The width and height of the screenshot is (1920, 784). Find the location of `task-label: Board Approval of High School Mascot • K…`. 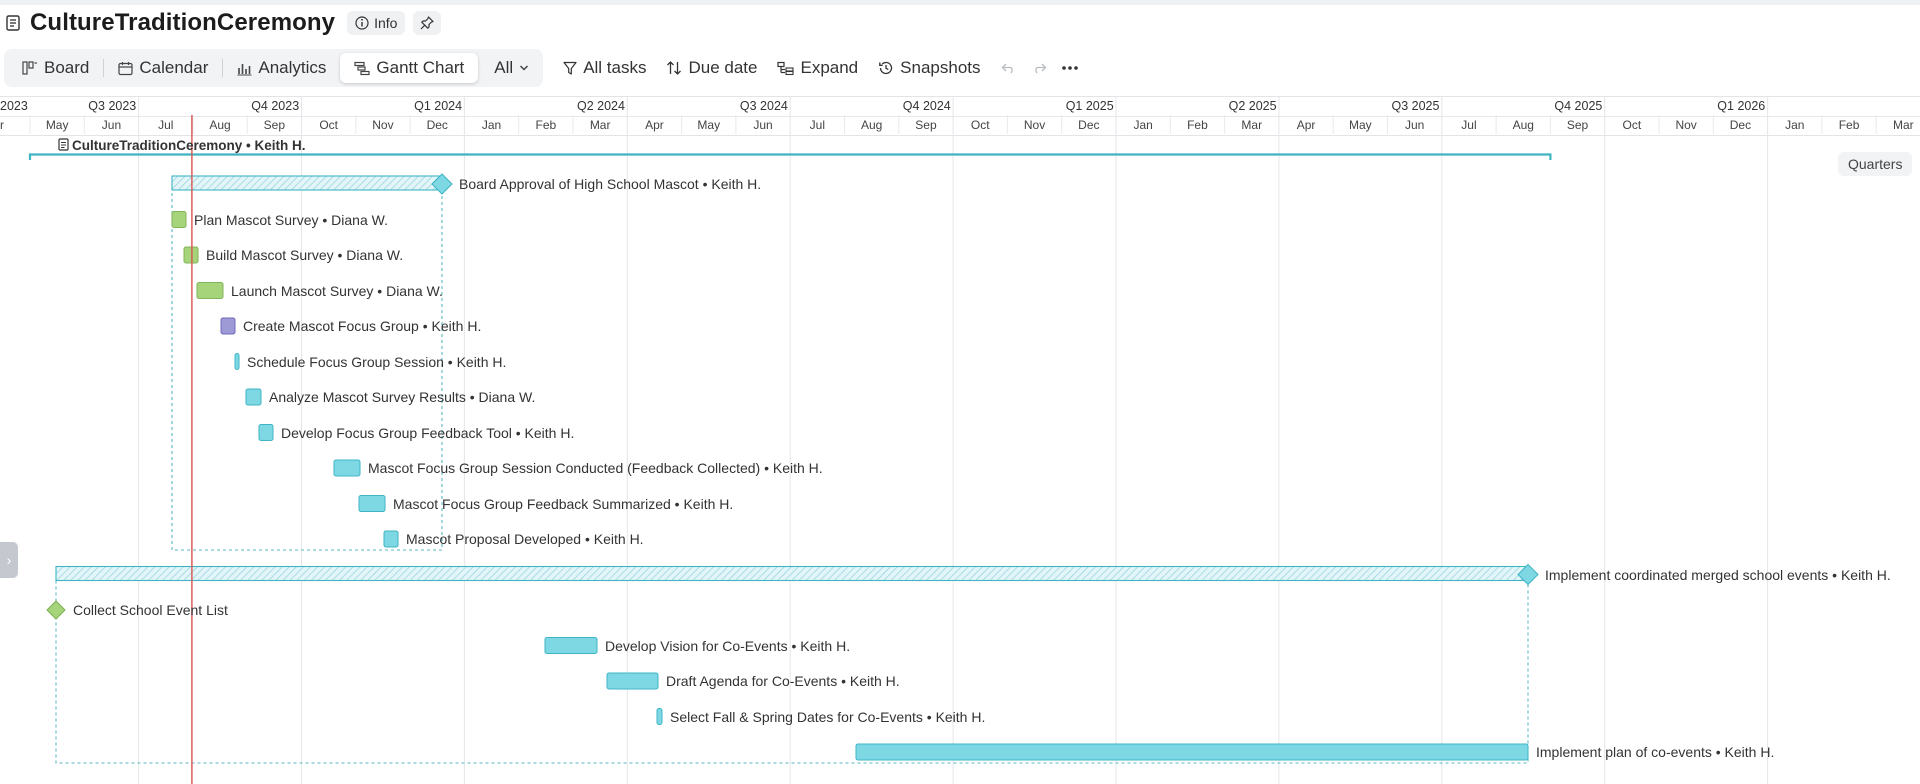

task-label: Board Approval of High School Mascot • K… is located at coordinates (610, 184).